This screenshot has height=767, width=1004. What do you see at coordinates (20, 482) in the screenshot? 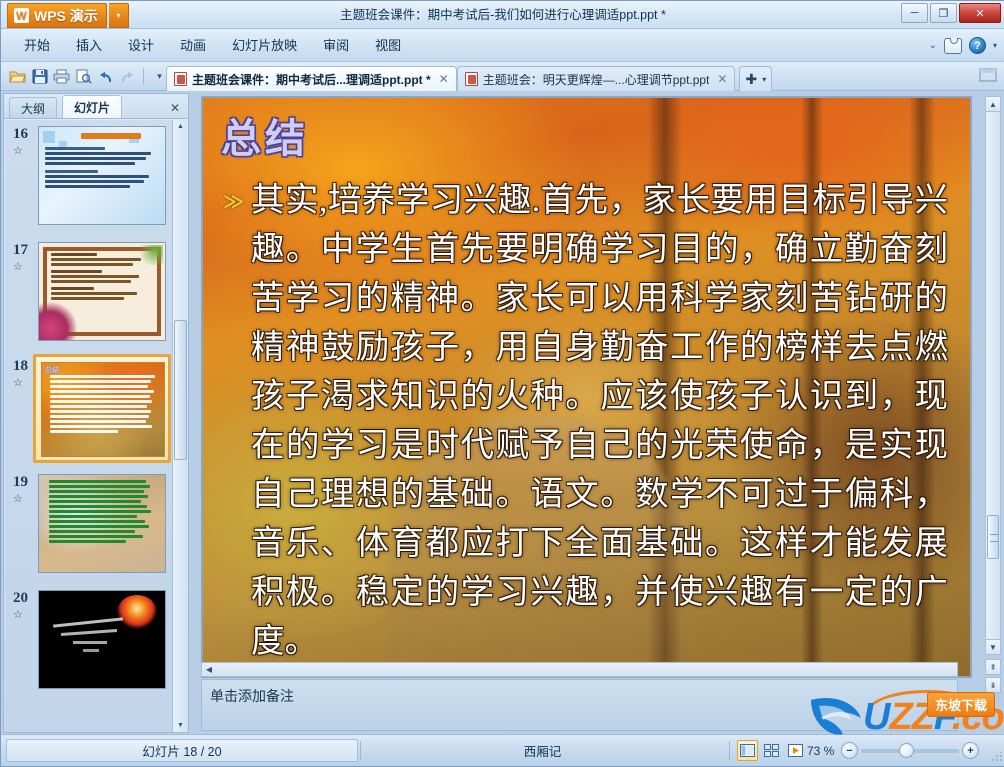
I see `slide-number: 19` at bounding box center [20, 482].